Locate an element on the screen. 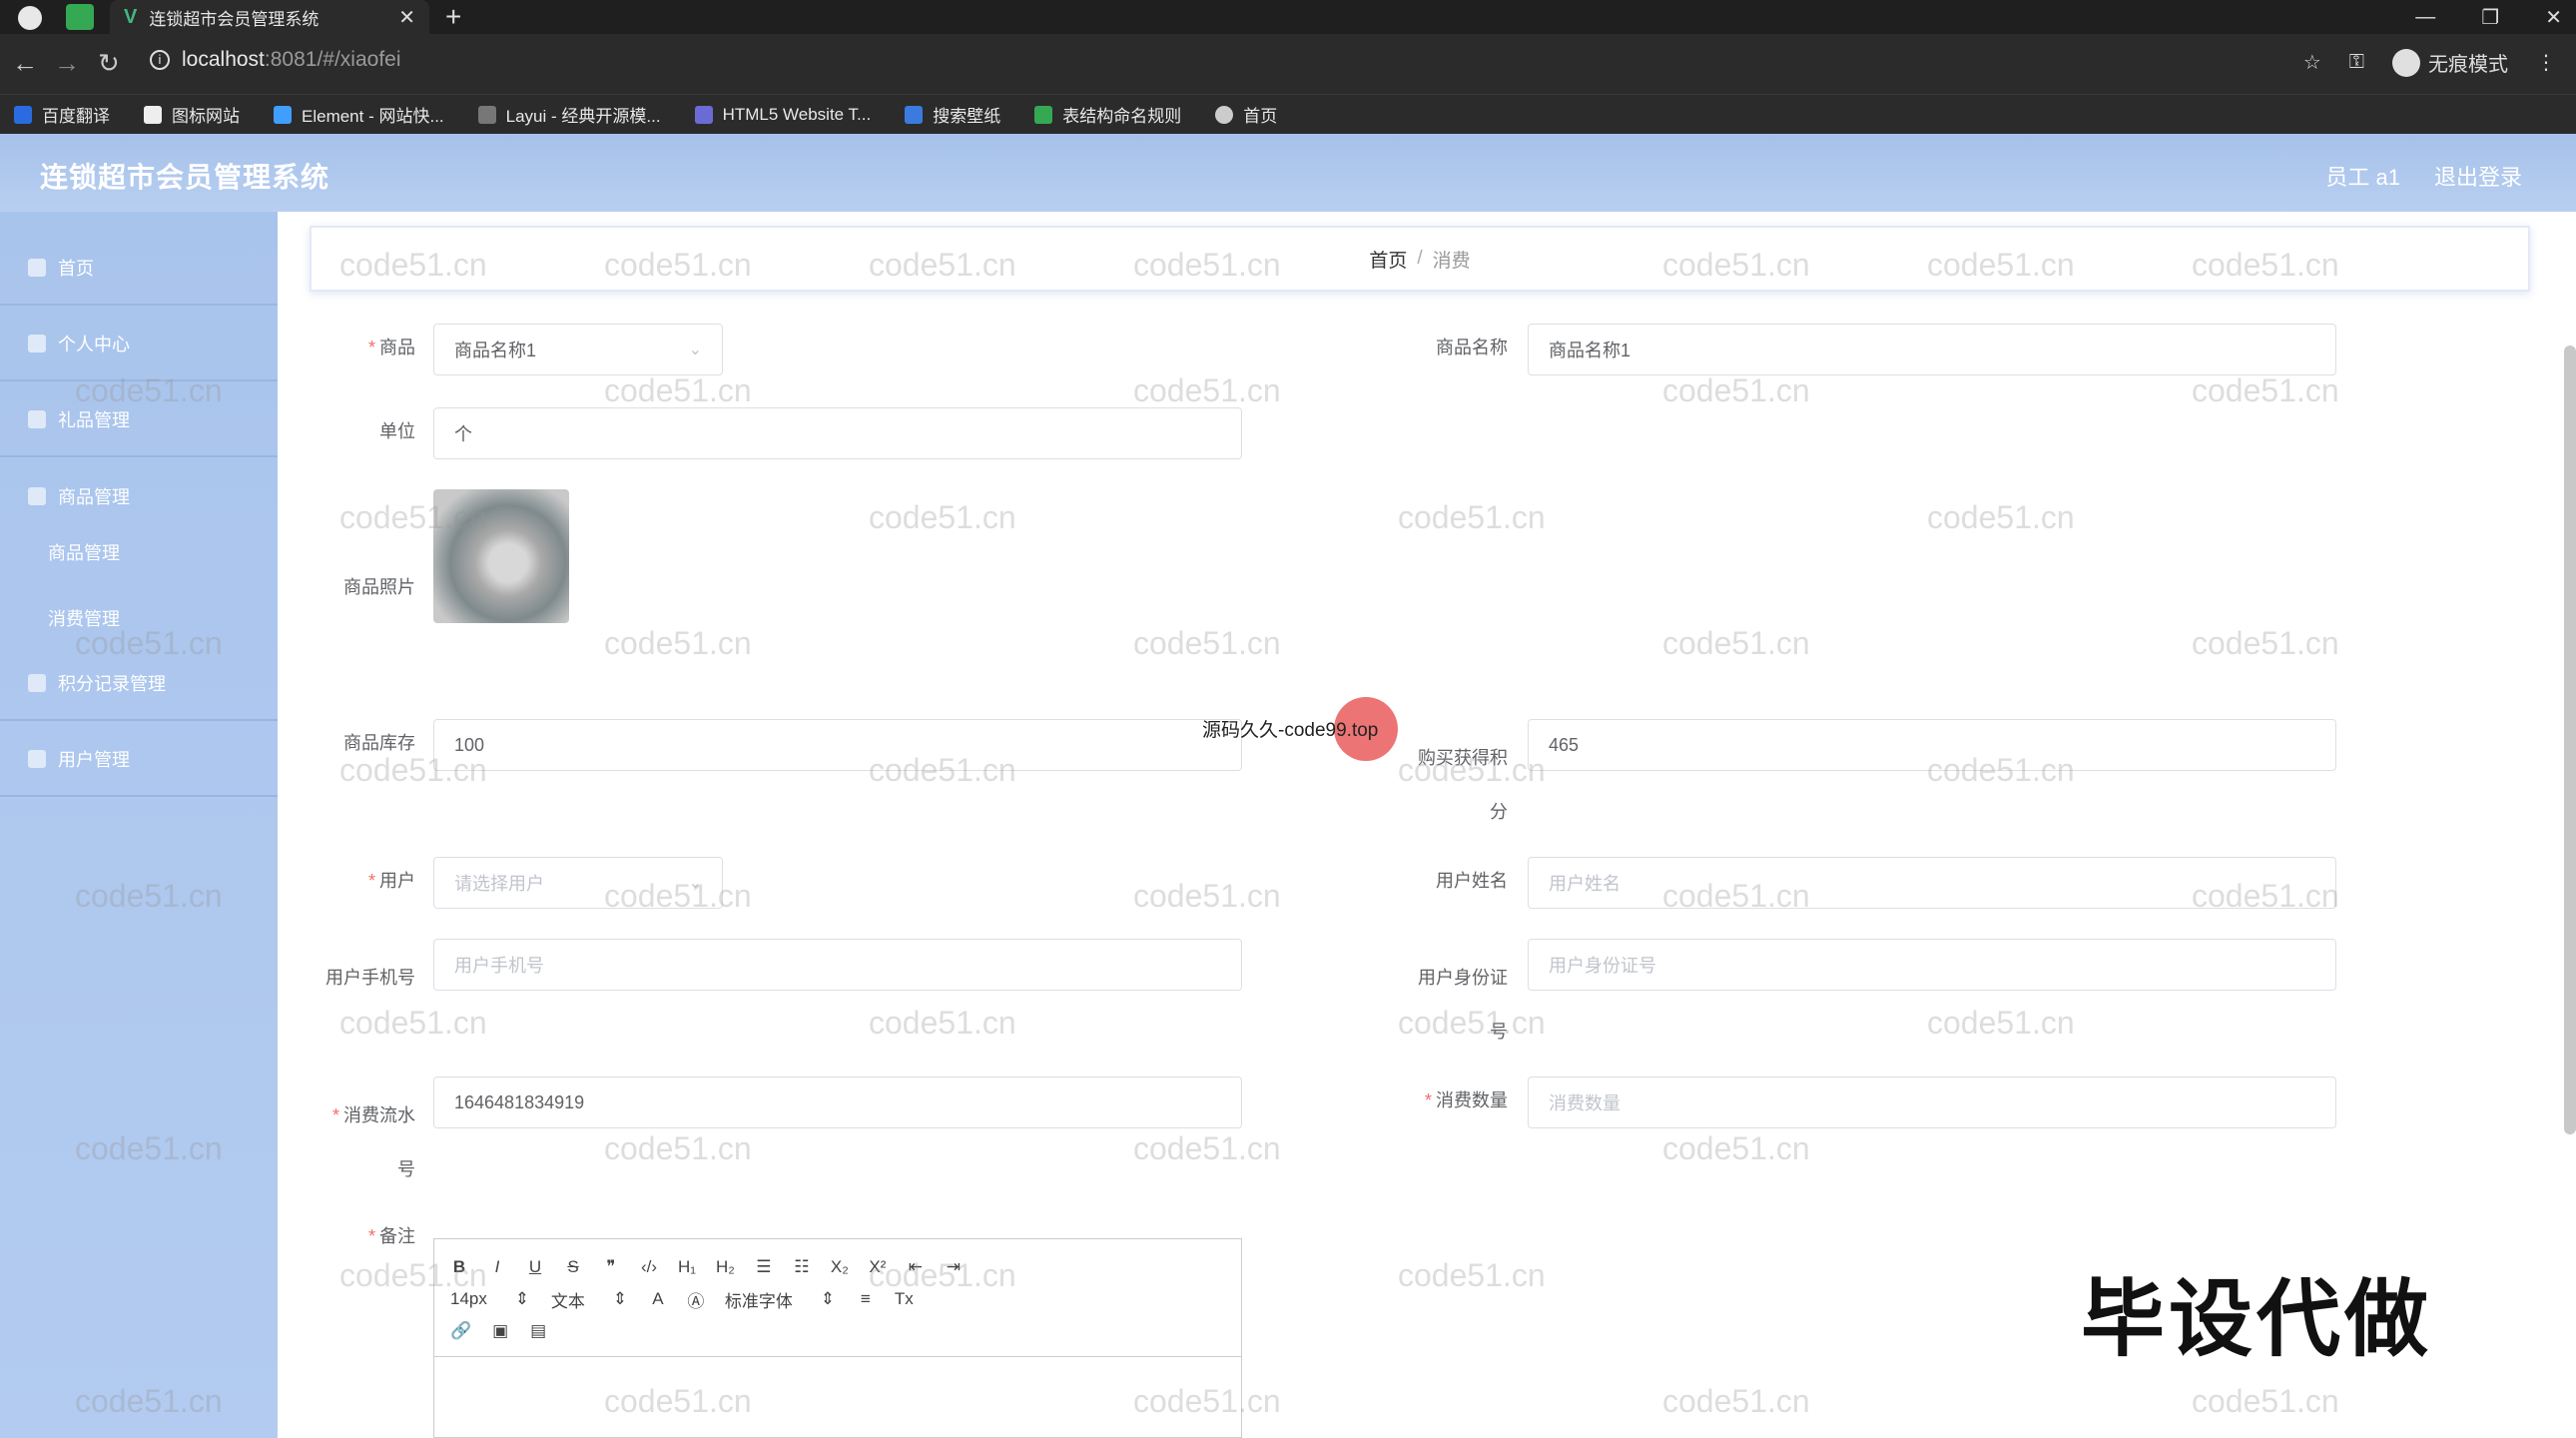 The width and height of the screenshot is (2576, 1438). qty-field: 消费数量 is located at coordinates (1932, 1102).